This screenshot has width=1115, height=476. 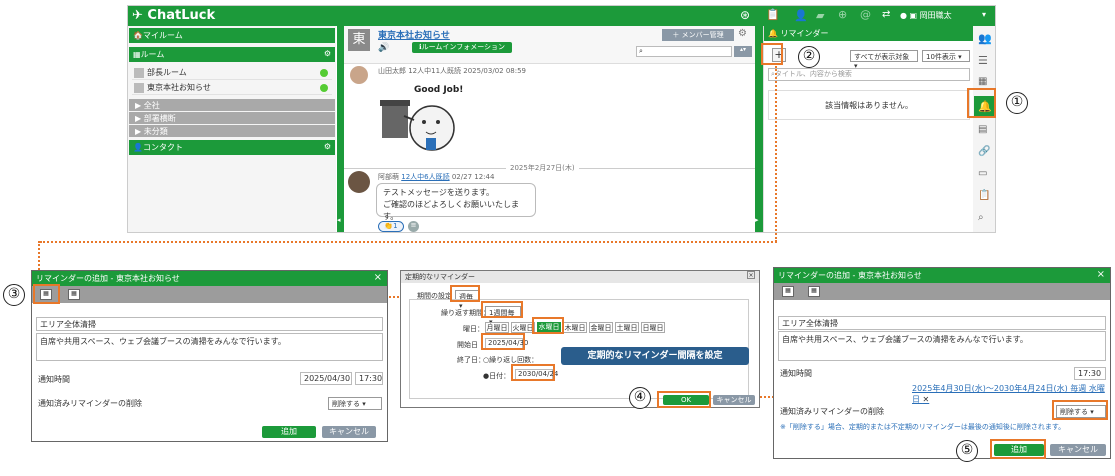 I want to click on weekday-sun: 日曜日, so click(x=653, y=327).